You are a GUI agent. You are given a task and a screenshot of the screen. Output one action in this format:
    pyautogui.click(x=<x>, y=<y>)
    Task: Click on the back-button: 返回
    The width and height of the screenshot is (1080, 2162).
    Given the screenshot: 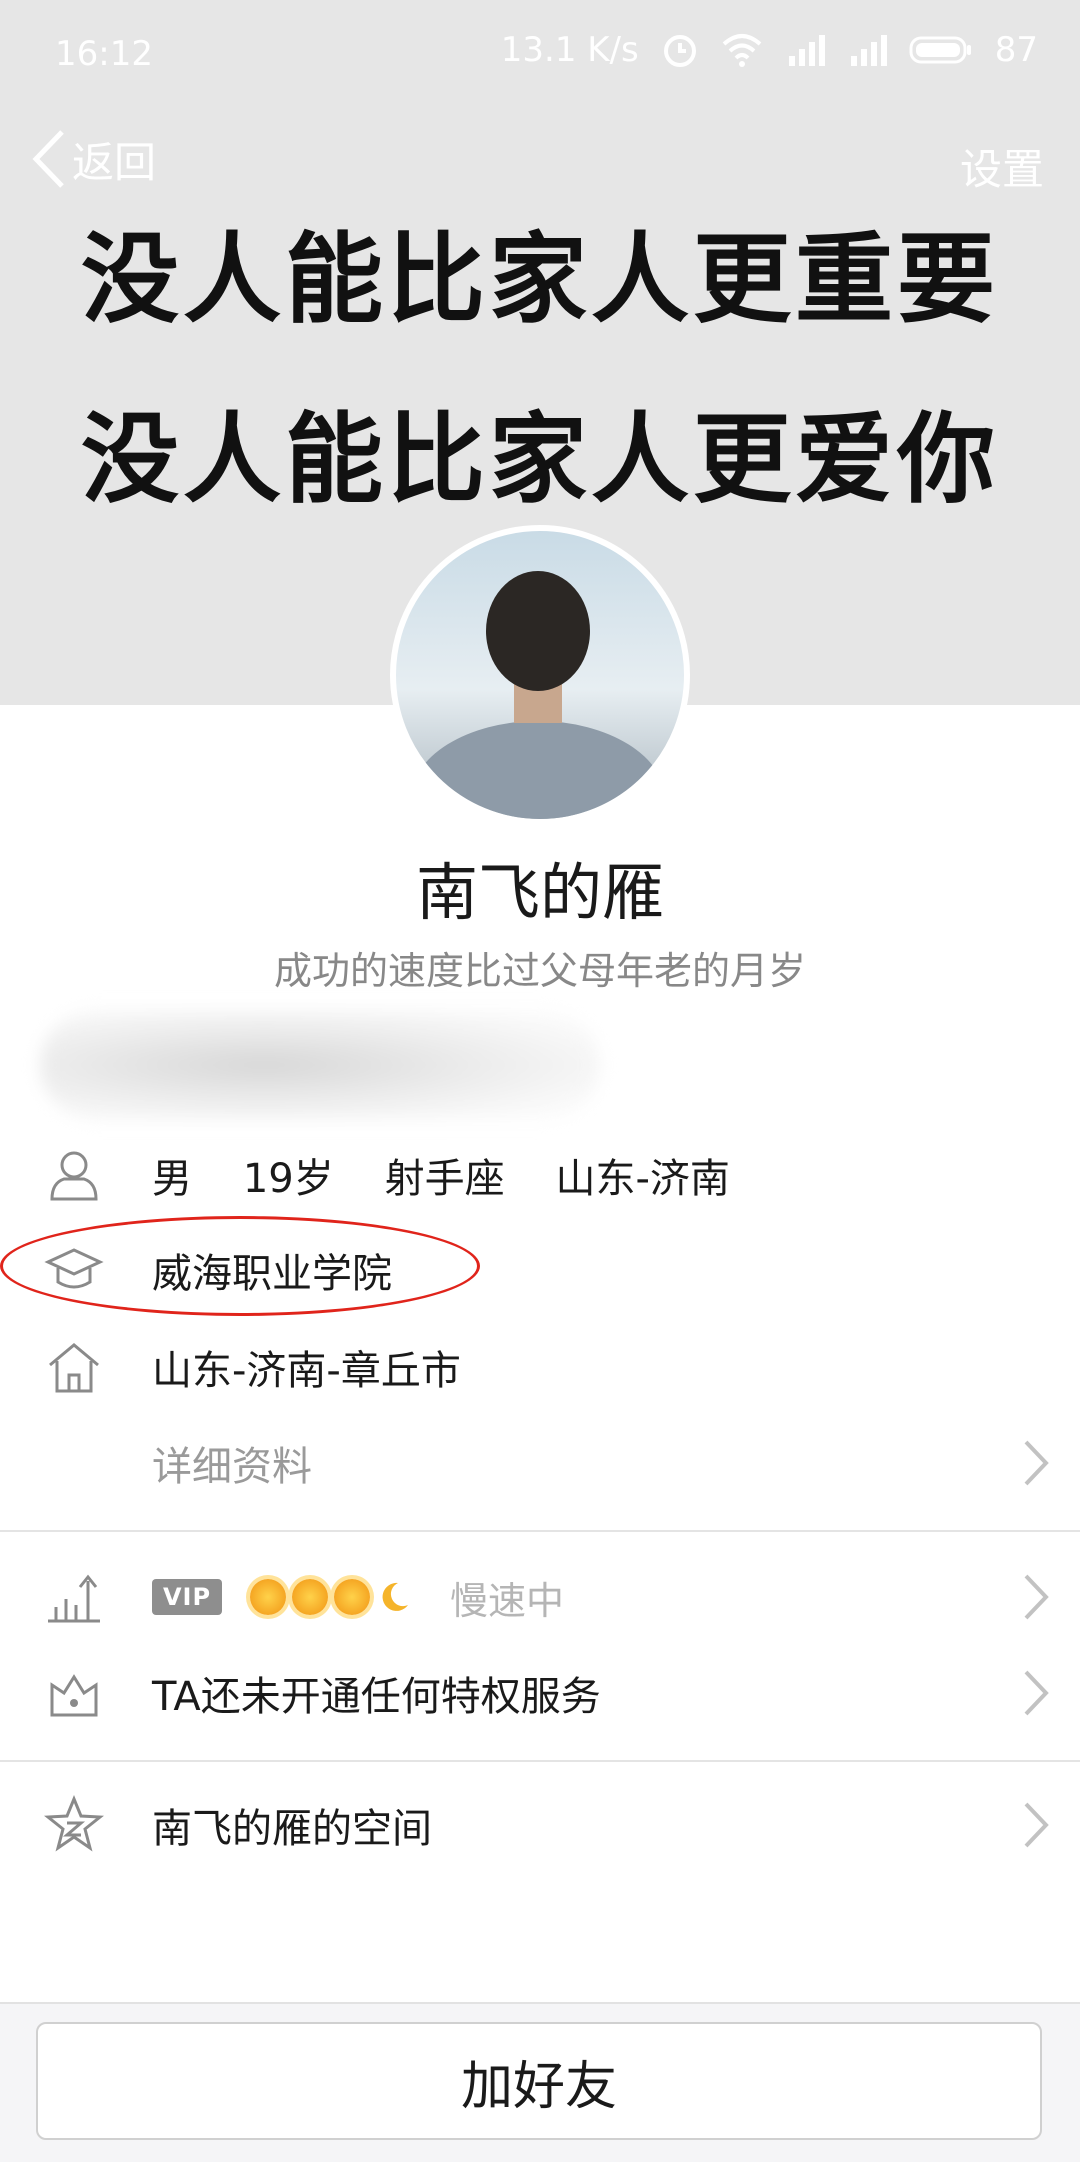 What is the action you would take?
    pyautogui.click(x=92, y=159)
    